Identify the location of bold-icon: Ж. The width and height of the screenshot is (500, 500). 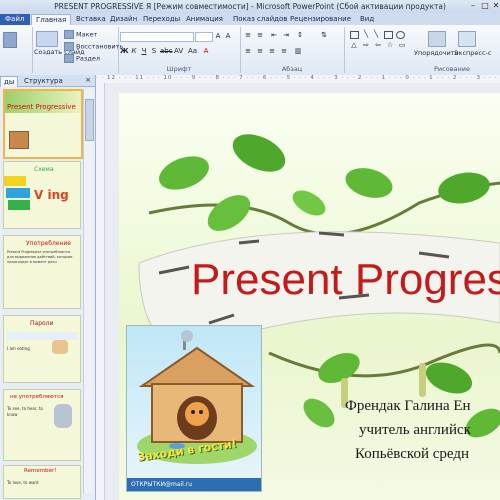
(124, 51).